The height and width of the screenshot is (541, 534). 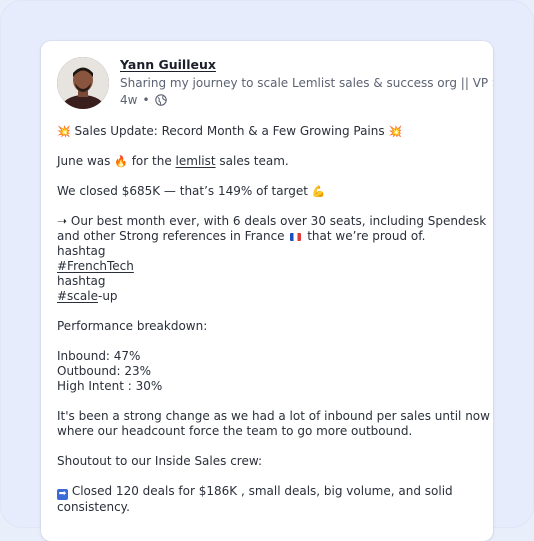 I want to click on post-line-2: June was 🔥 for the lemlist sales team., so click(x=269, y=161).